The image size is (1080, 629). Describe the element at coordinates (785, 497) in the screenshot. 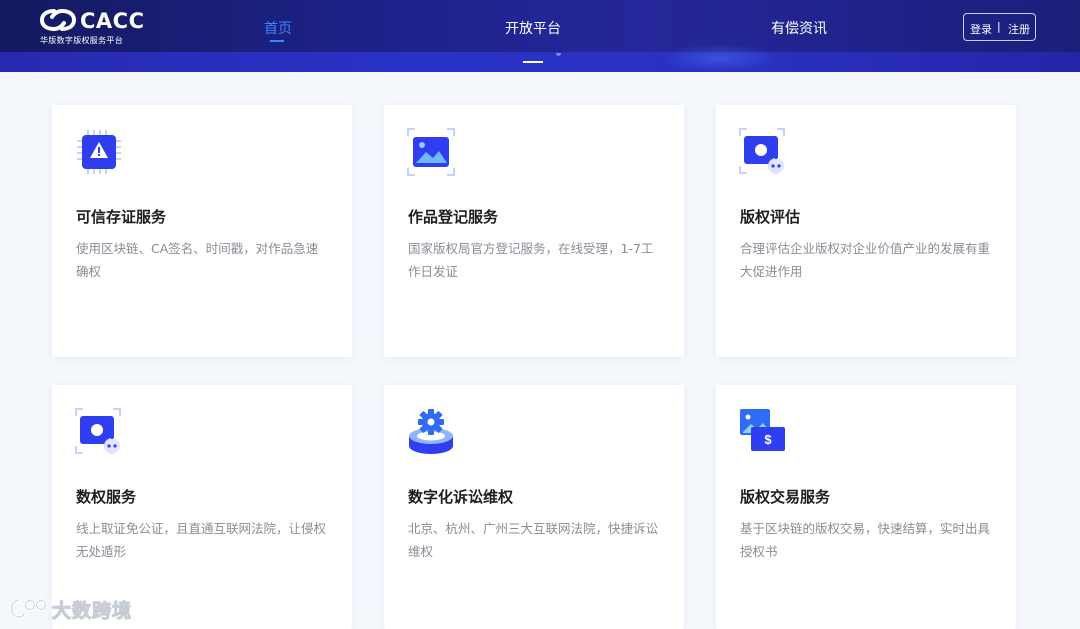

I see `card-title: 版权交易服务` at that location.